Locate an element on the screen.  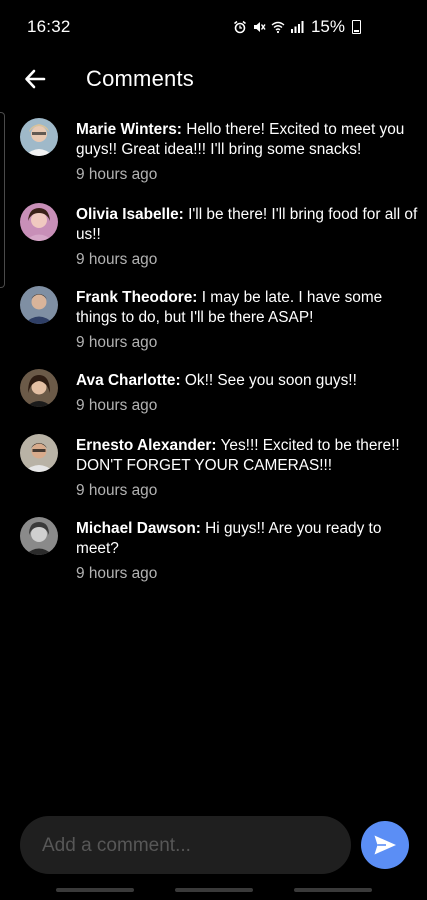
header: Comments is located at coordinates (213, 79).